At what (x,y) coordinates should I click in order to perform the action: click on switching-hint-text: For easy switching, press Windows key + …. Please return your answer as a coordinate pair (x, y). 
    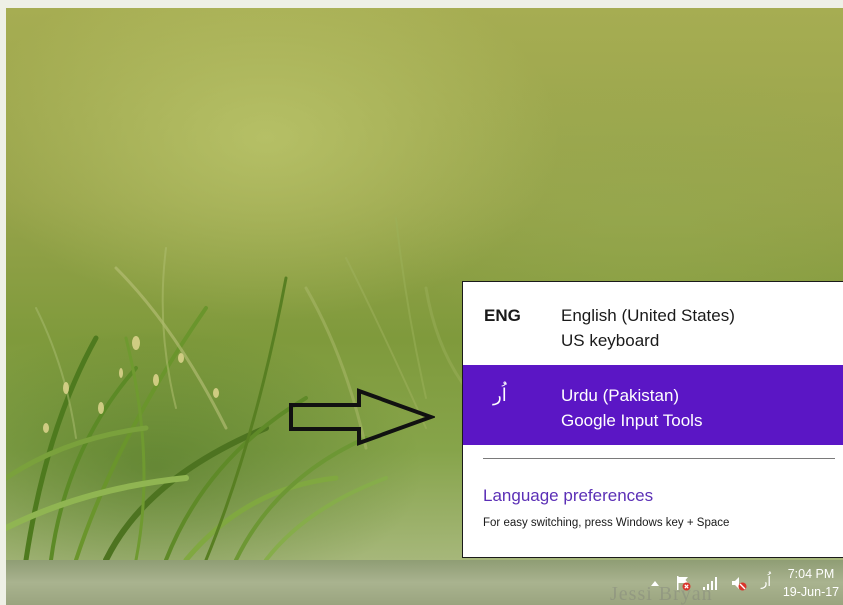
    Looking at the image, I should click on (606, 523).